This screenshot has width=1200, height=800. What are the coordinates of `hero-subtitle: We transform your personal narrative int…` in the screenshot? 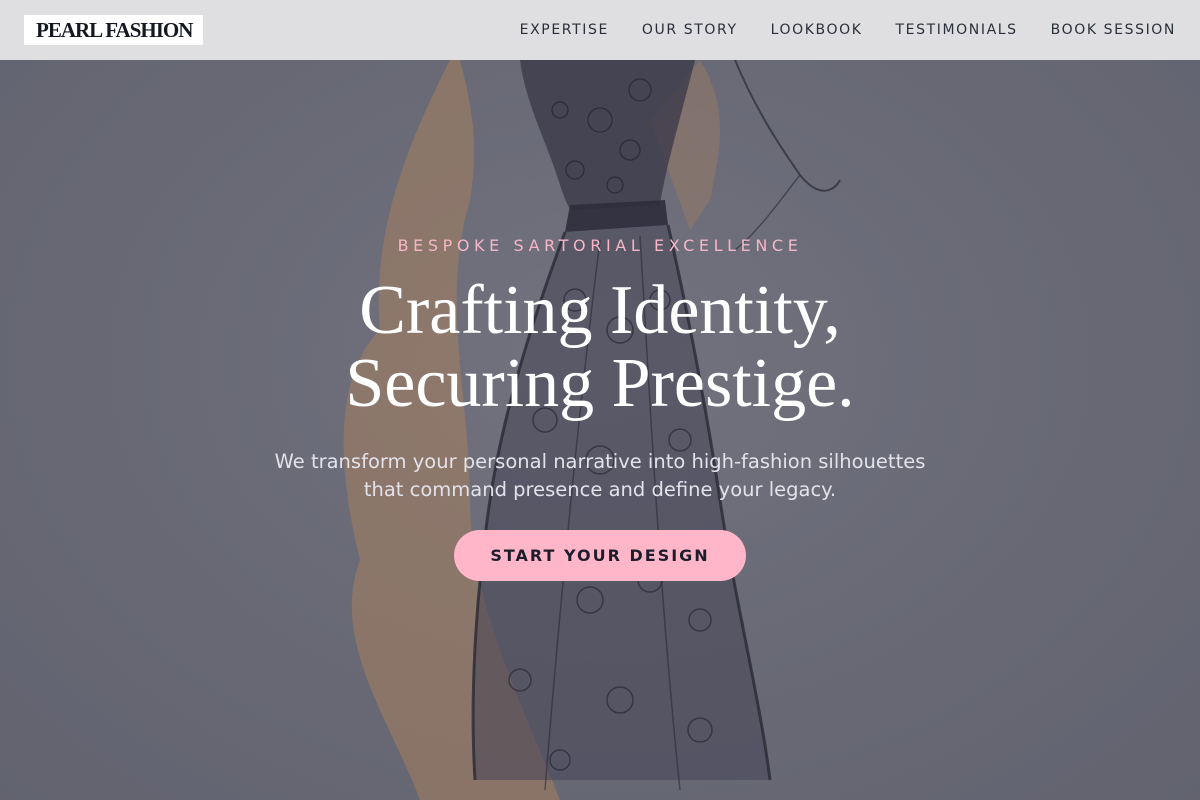 It's located at (600, 476).